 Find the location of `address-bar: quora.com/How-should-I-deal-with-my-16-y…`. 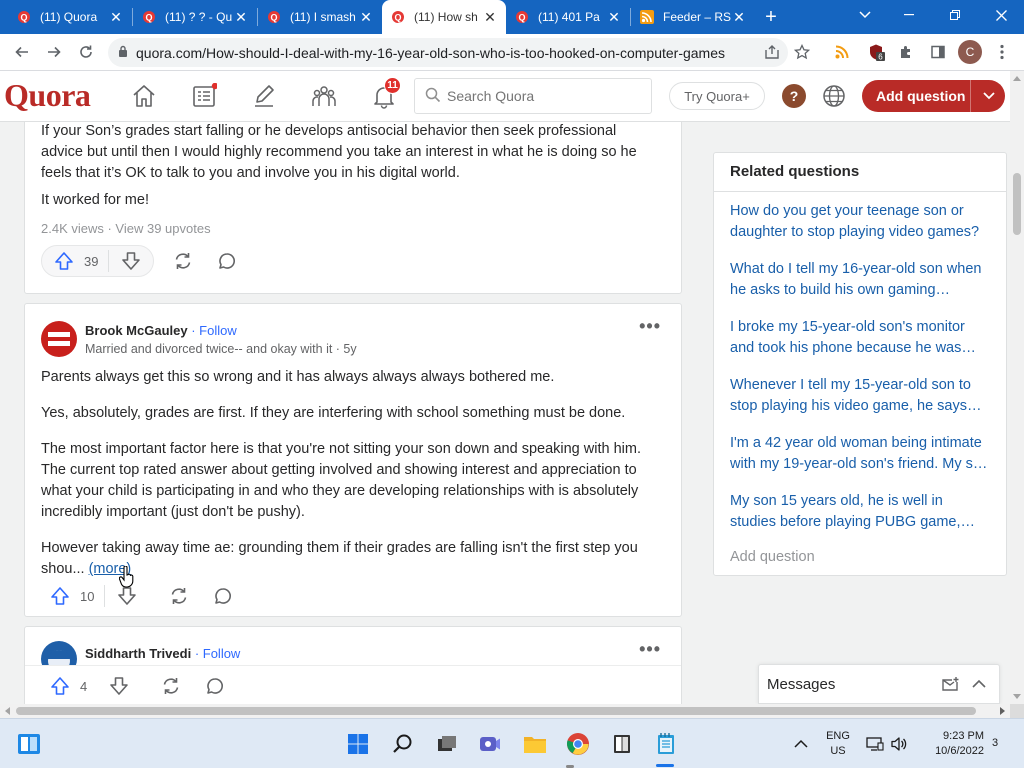

address-bar: quora.com/How-should-I-deal-with-my-16-y… is located at coordinates (448, 52).